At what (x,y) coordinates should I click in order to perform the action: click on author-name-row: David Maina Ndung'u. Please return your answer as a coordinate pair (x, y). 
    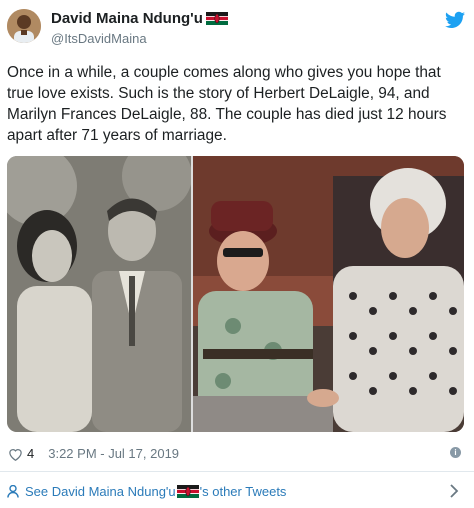
    Looking at the image, I should click on (139, 18).